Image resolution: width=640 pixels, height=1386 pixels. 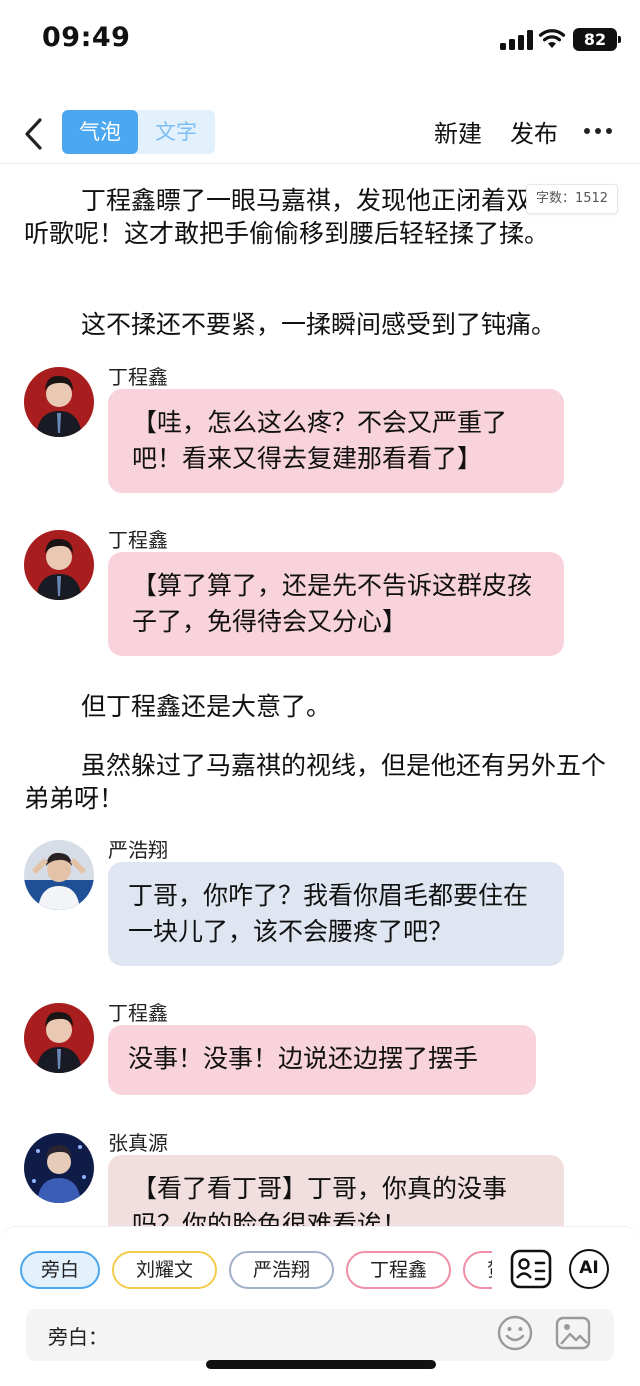 What do you see at coordinates (336, 1190) in the screenshot?
I see `message-bubble: 【看了看丁哥】丁哥，你真的没事吗？你的脸色很难看诶！` at bounding box center [336, 1190].